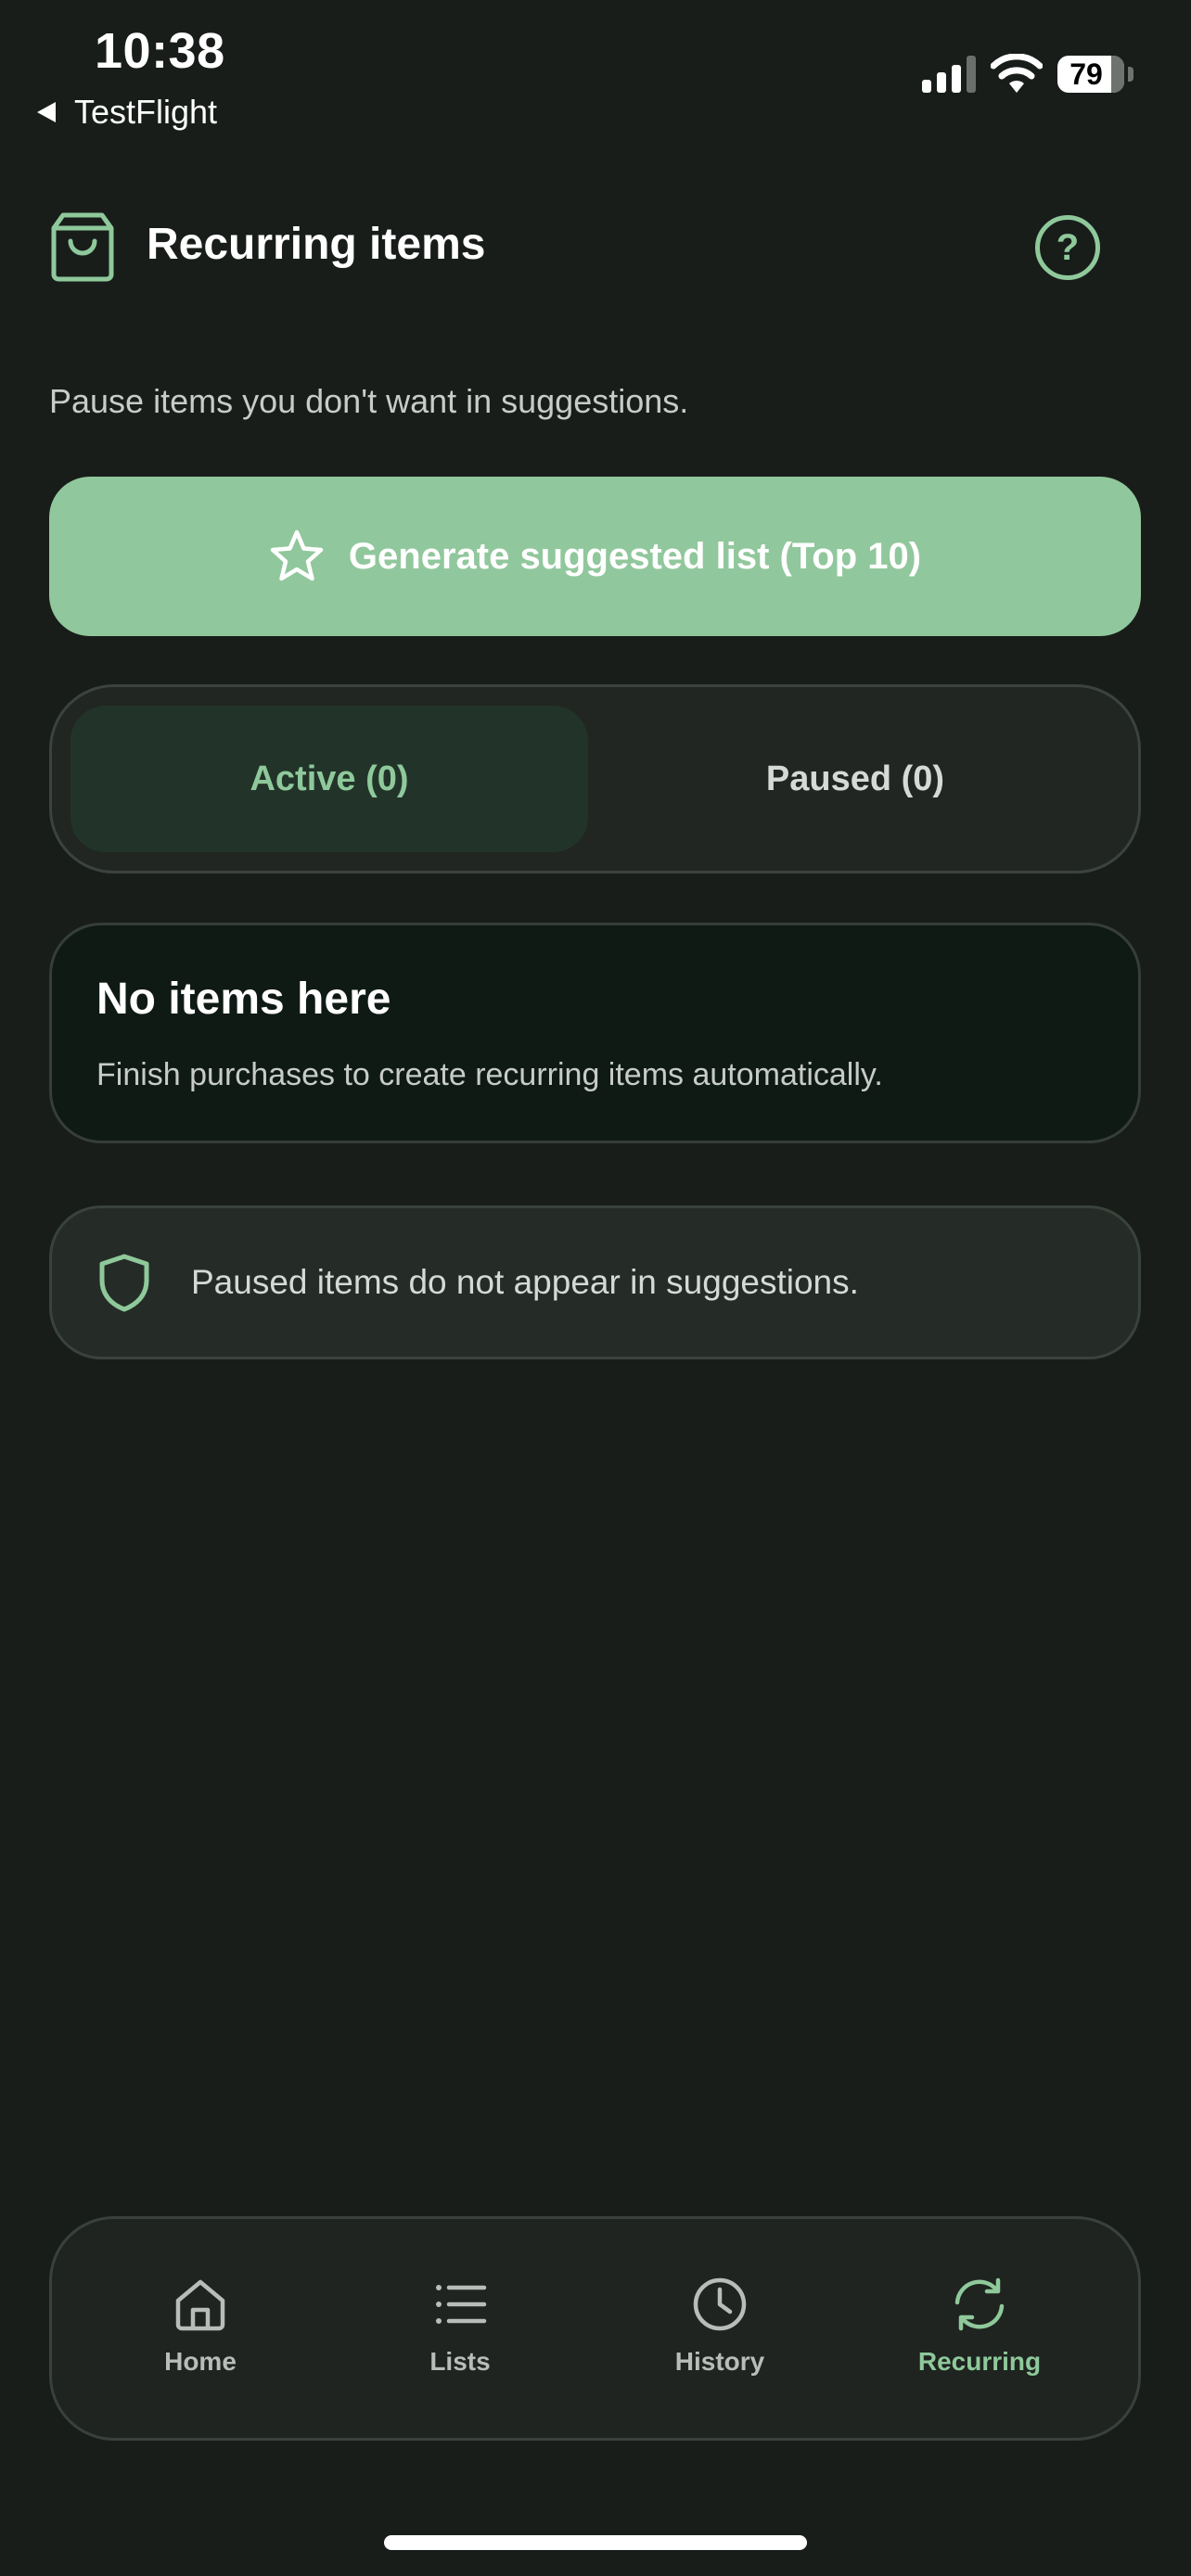 The width and height of the screenshot is (1191, 2576). I want to click on status-segmented-control: Active (0) Paused (0), so click(595, 779).